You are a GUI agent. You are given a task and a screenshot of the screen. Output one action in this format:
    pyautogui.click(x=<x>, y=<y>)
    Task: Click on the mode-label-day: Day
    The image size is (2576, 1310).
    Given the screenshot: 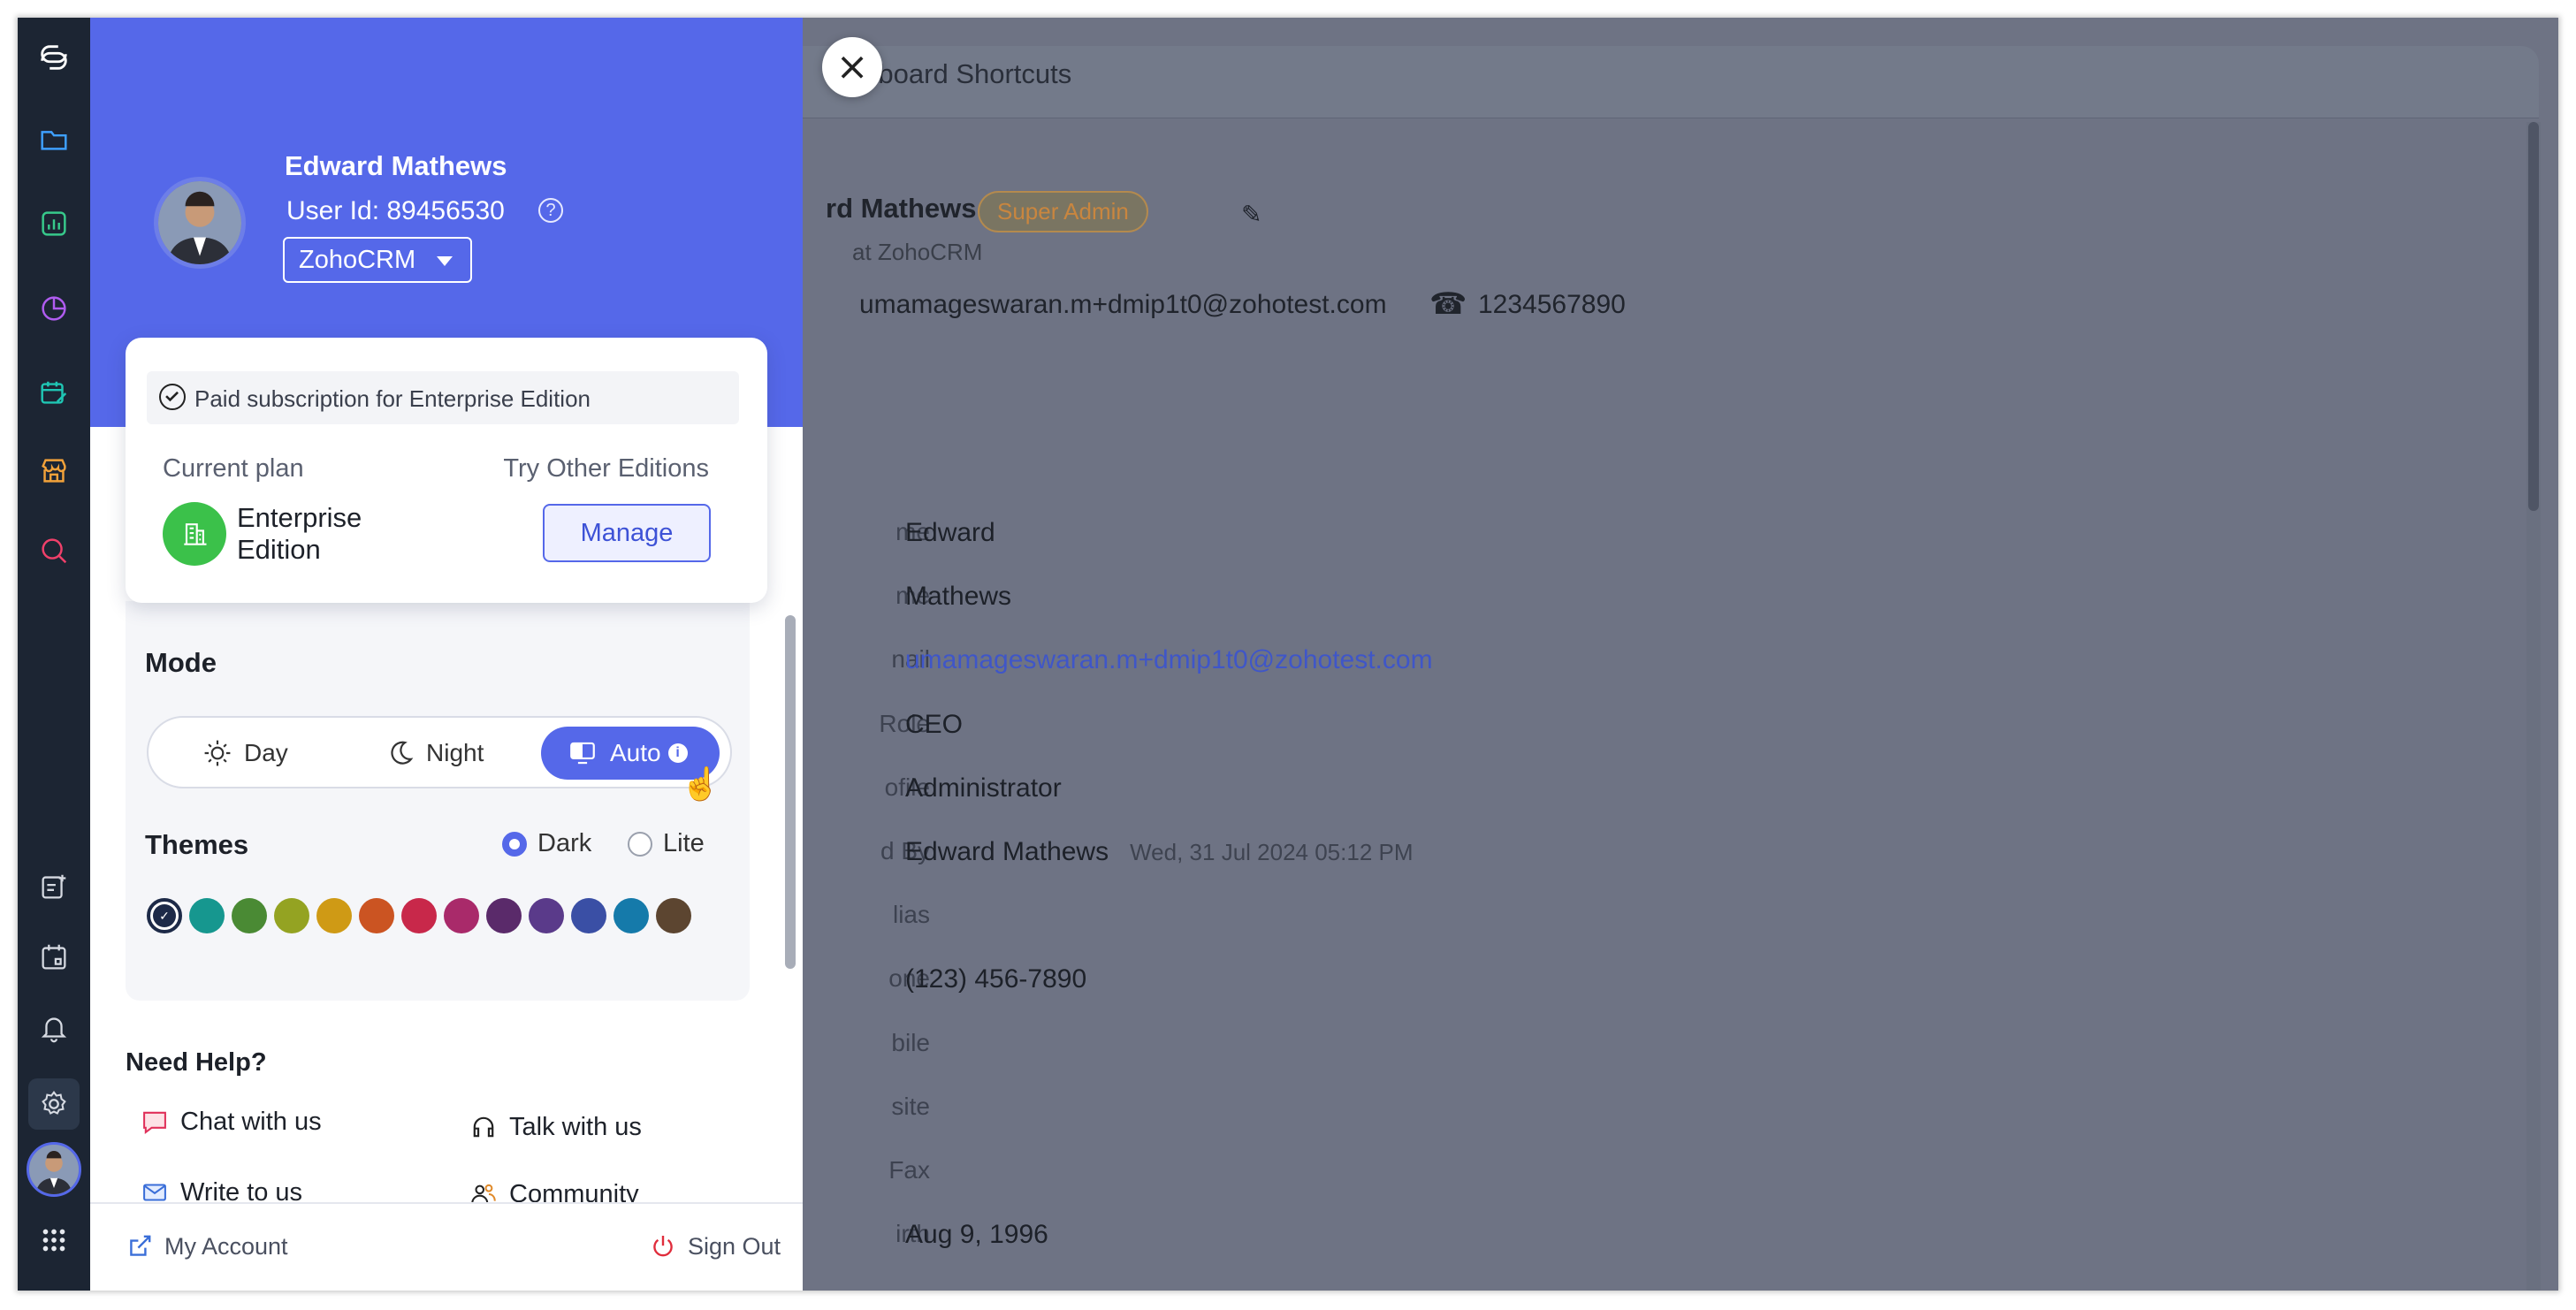 What is the action you would take?
    pyautogui.click(x=266, y=752)
    